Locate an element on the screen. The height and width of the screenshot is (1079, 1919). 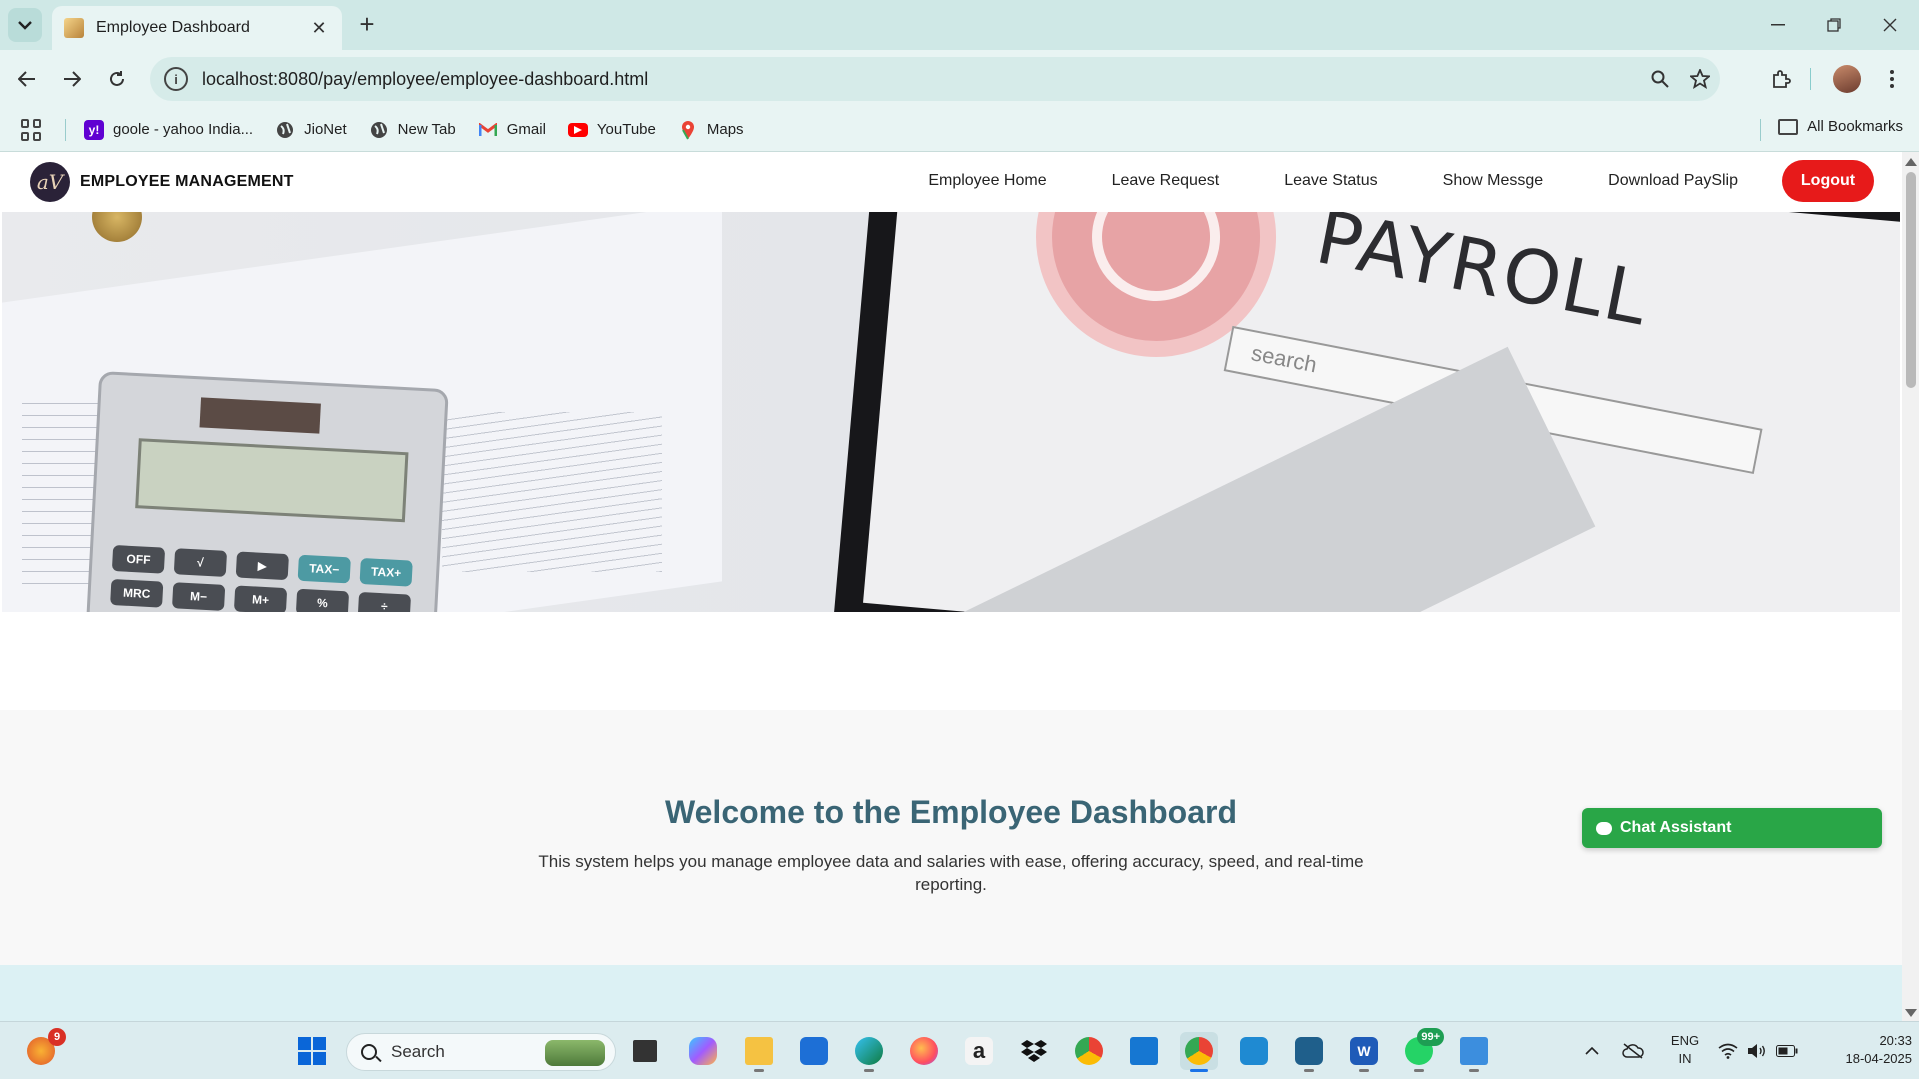
minimize-button is located at coordinates (1778, 25).